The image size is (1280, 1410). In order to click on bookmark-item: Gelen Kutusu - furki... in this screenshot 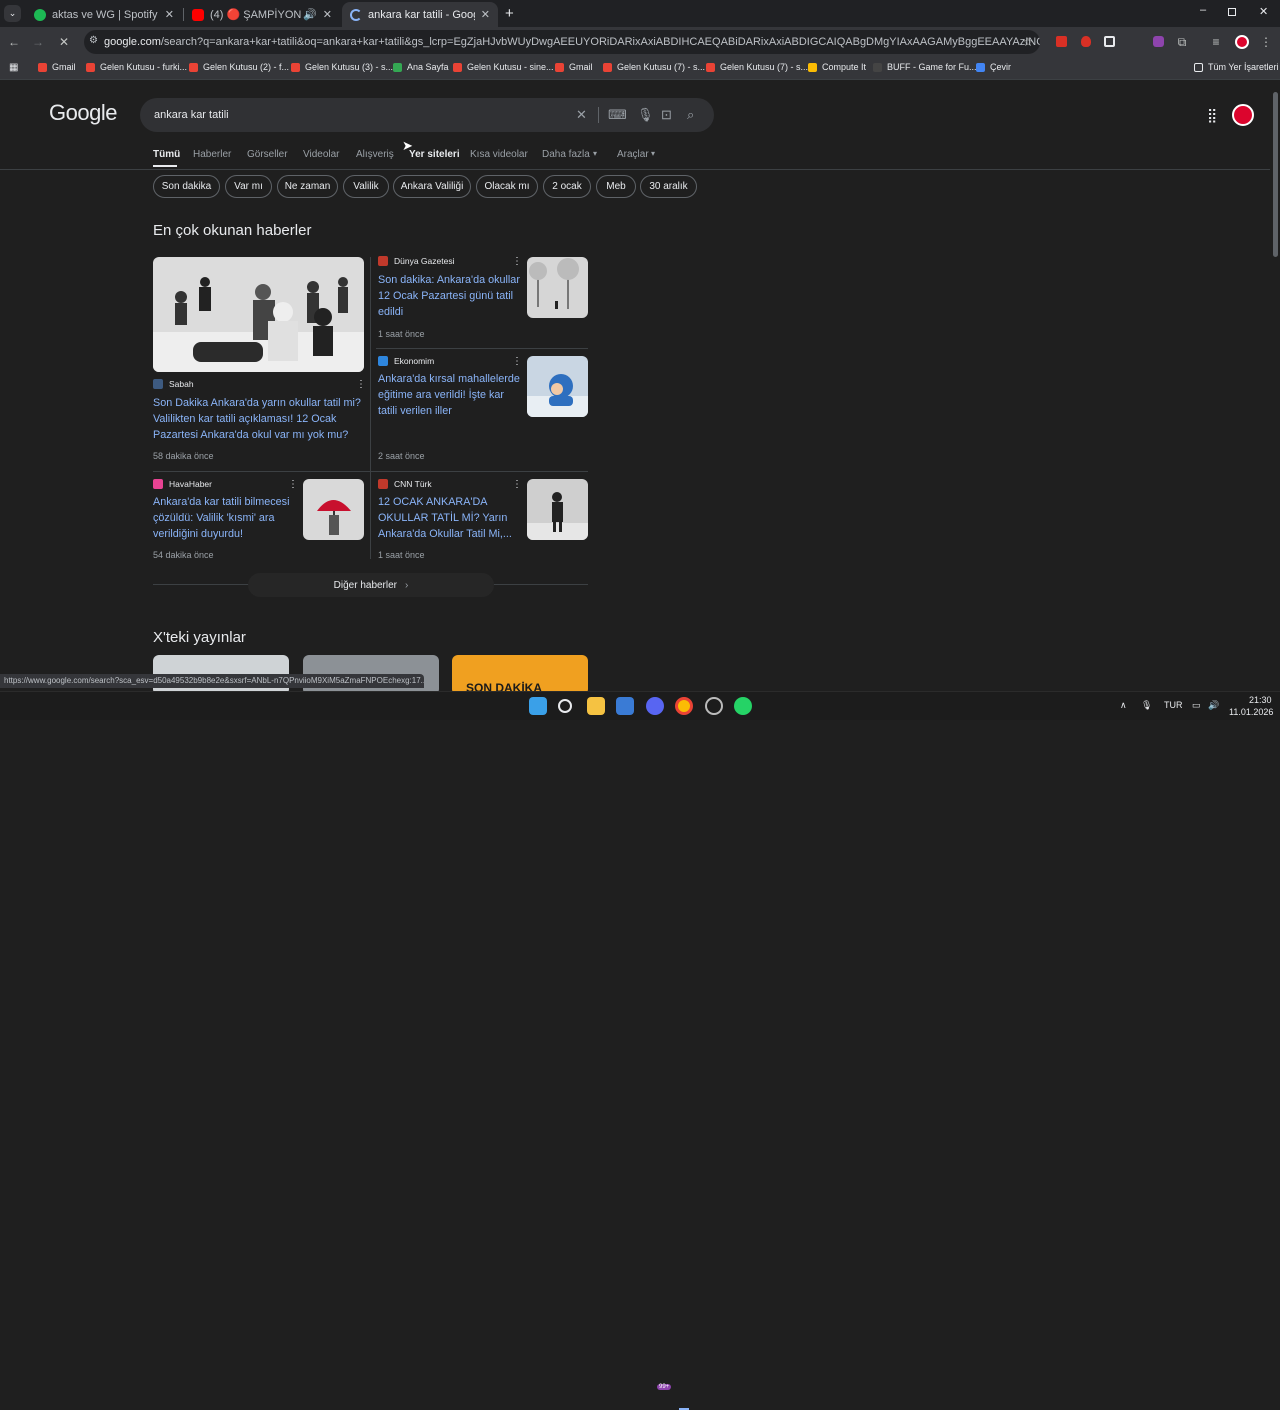, I will do `click(136, 67)`.